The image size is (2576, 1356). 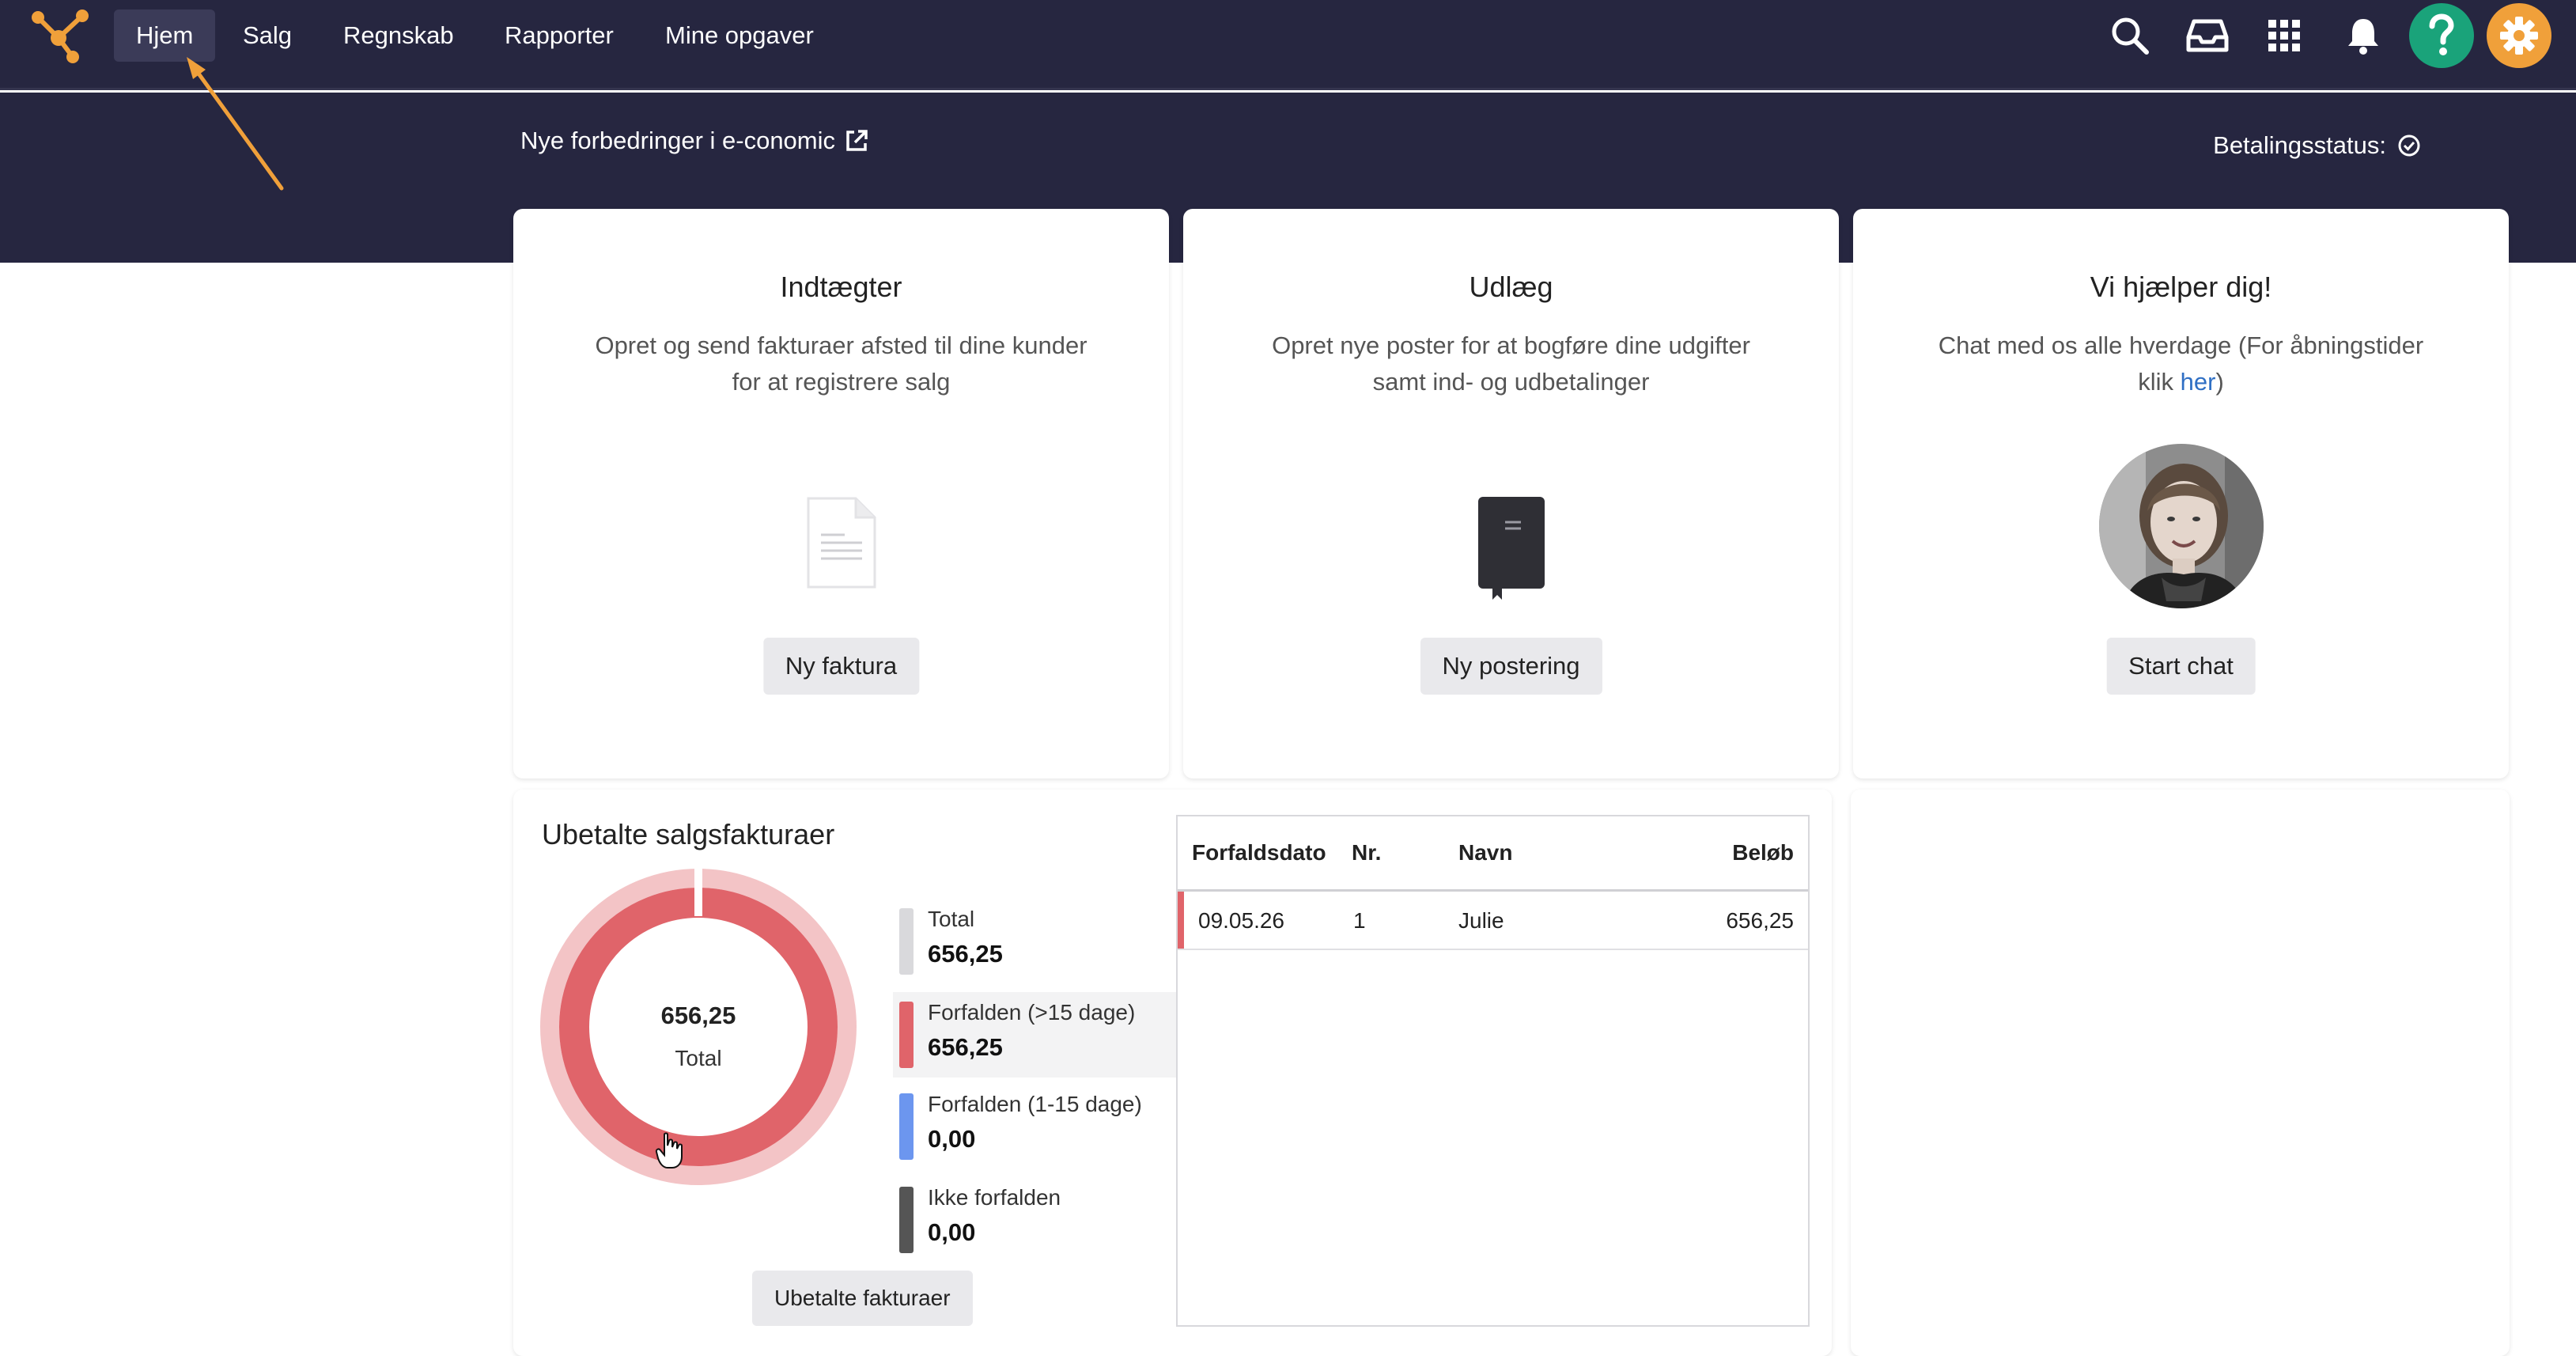 What do you see at coordinates (60, 36) in the screenshot?
I see `economic-logo-icon` at bounding box center [60, 36].